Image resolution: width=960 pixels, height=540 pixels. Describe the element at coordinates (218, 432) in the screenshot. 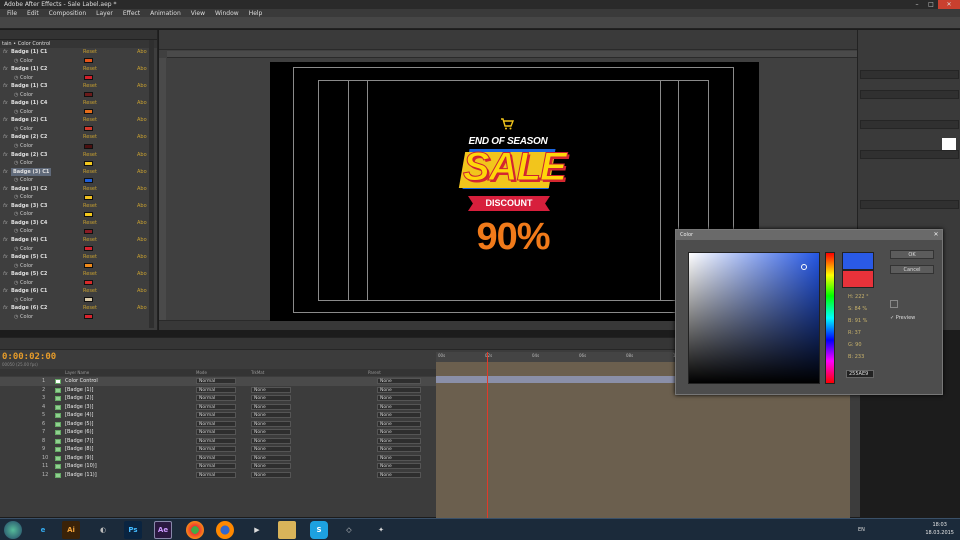

I see `timeline-layer-row: 7 [Badge (6)] Normal None None` at that location.